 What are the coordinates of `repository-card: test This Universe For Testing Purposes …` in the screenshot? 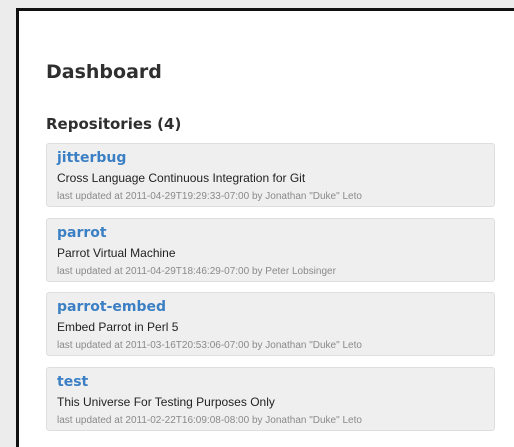 It's located at (270, 398).